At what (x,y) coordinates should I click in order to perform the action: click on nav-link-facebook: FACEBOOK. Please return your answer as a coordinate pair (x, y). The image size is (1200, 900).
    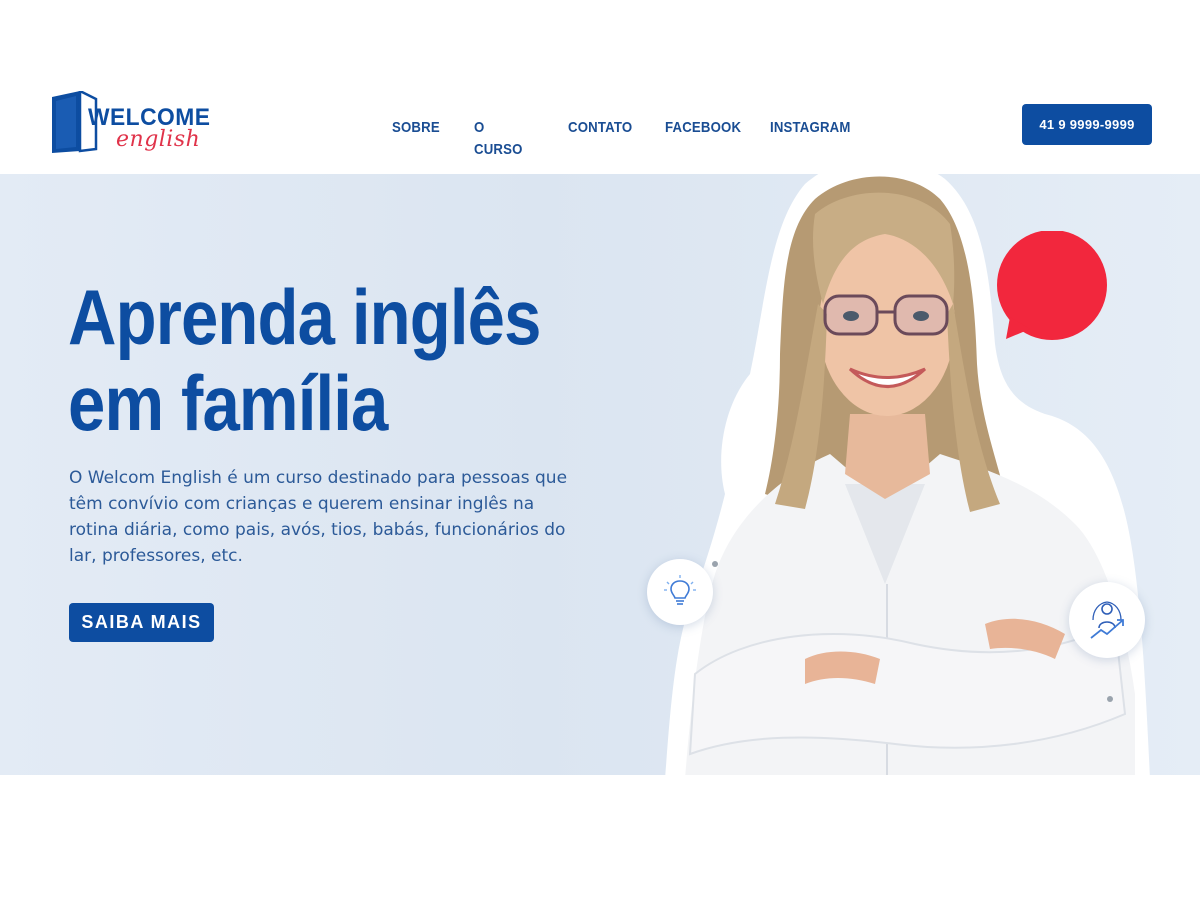
    Looking at the image, I should click on (703, 128).